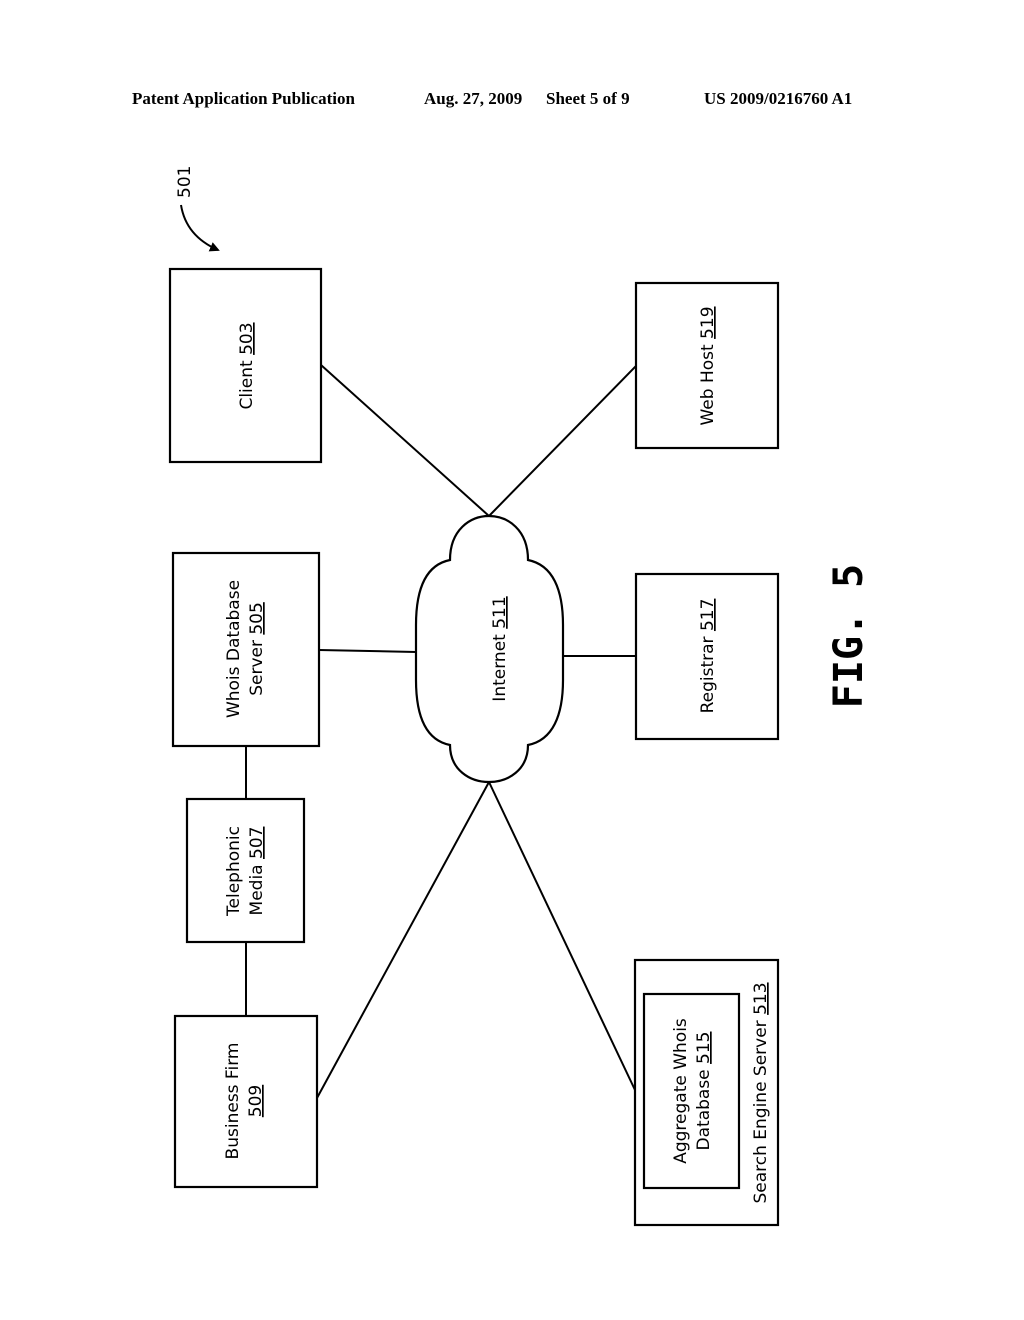  Describe the element at coordinates (257, 843) in the screenshot. I see `telephonic-ref: 507` at that location.